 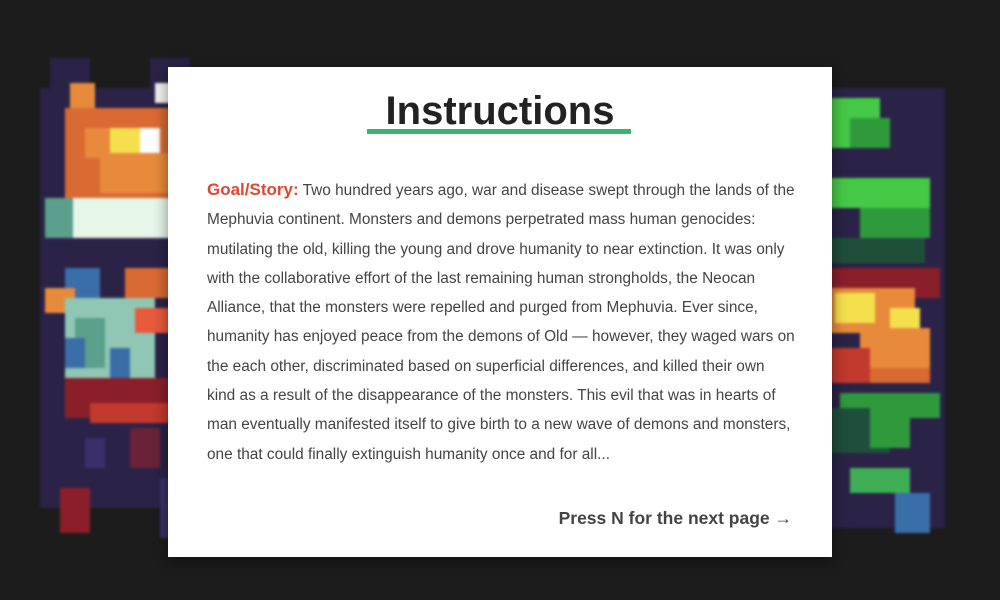 I want to click on story-label: Goal/Story:, so click(x=253, y=189).